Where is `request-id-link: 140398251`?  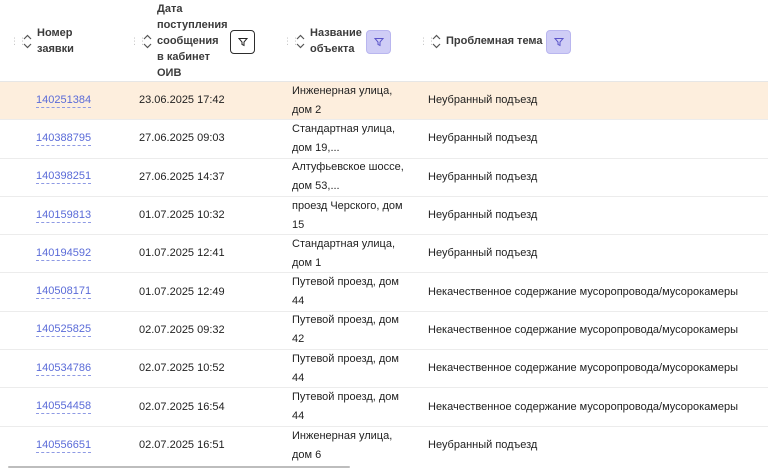
request-id-link: 140398251 is located at coordinates (64, 177).